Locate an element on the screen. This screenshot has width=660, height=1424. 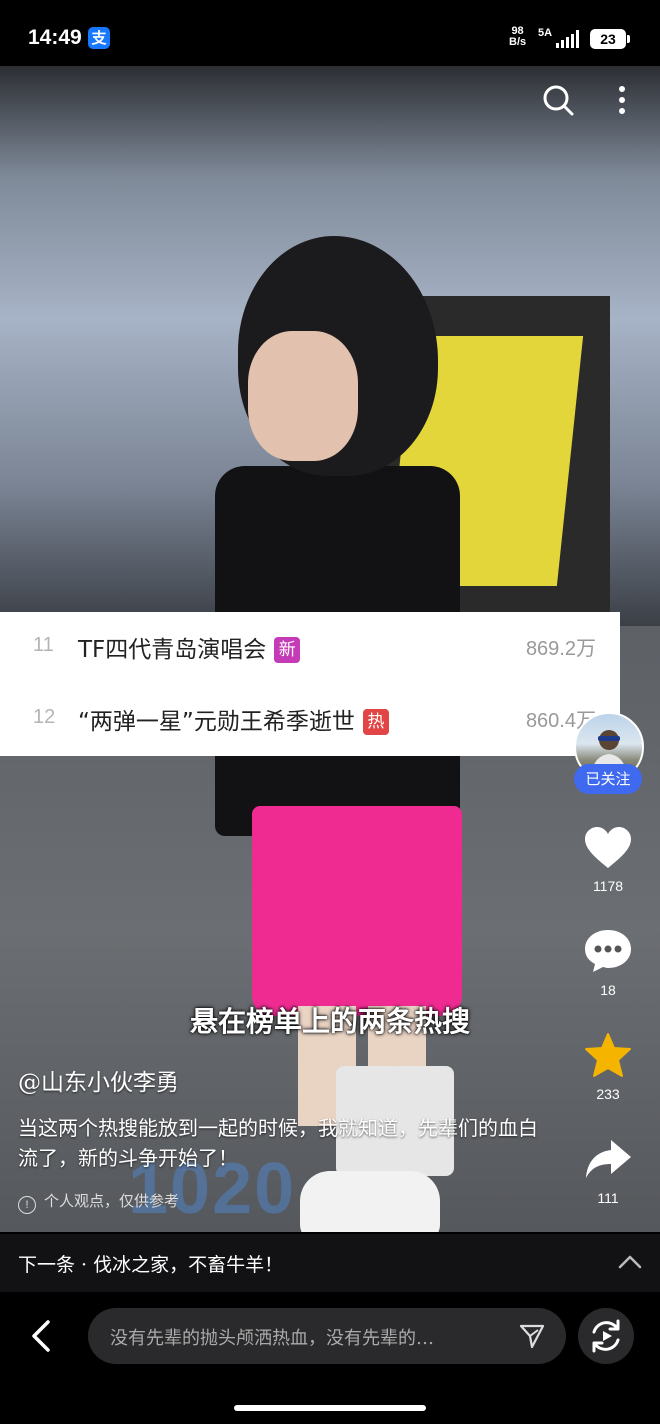
video-subtitle: 悬在榜单上的两条热搜 is located at coordinates (329, 1021).